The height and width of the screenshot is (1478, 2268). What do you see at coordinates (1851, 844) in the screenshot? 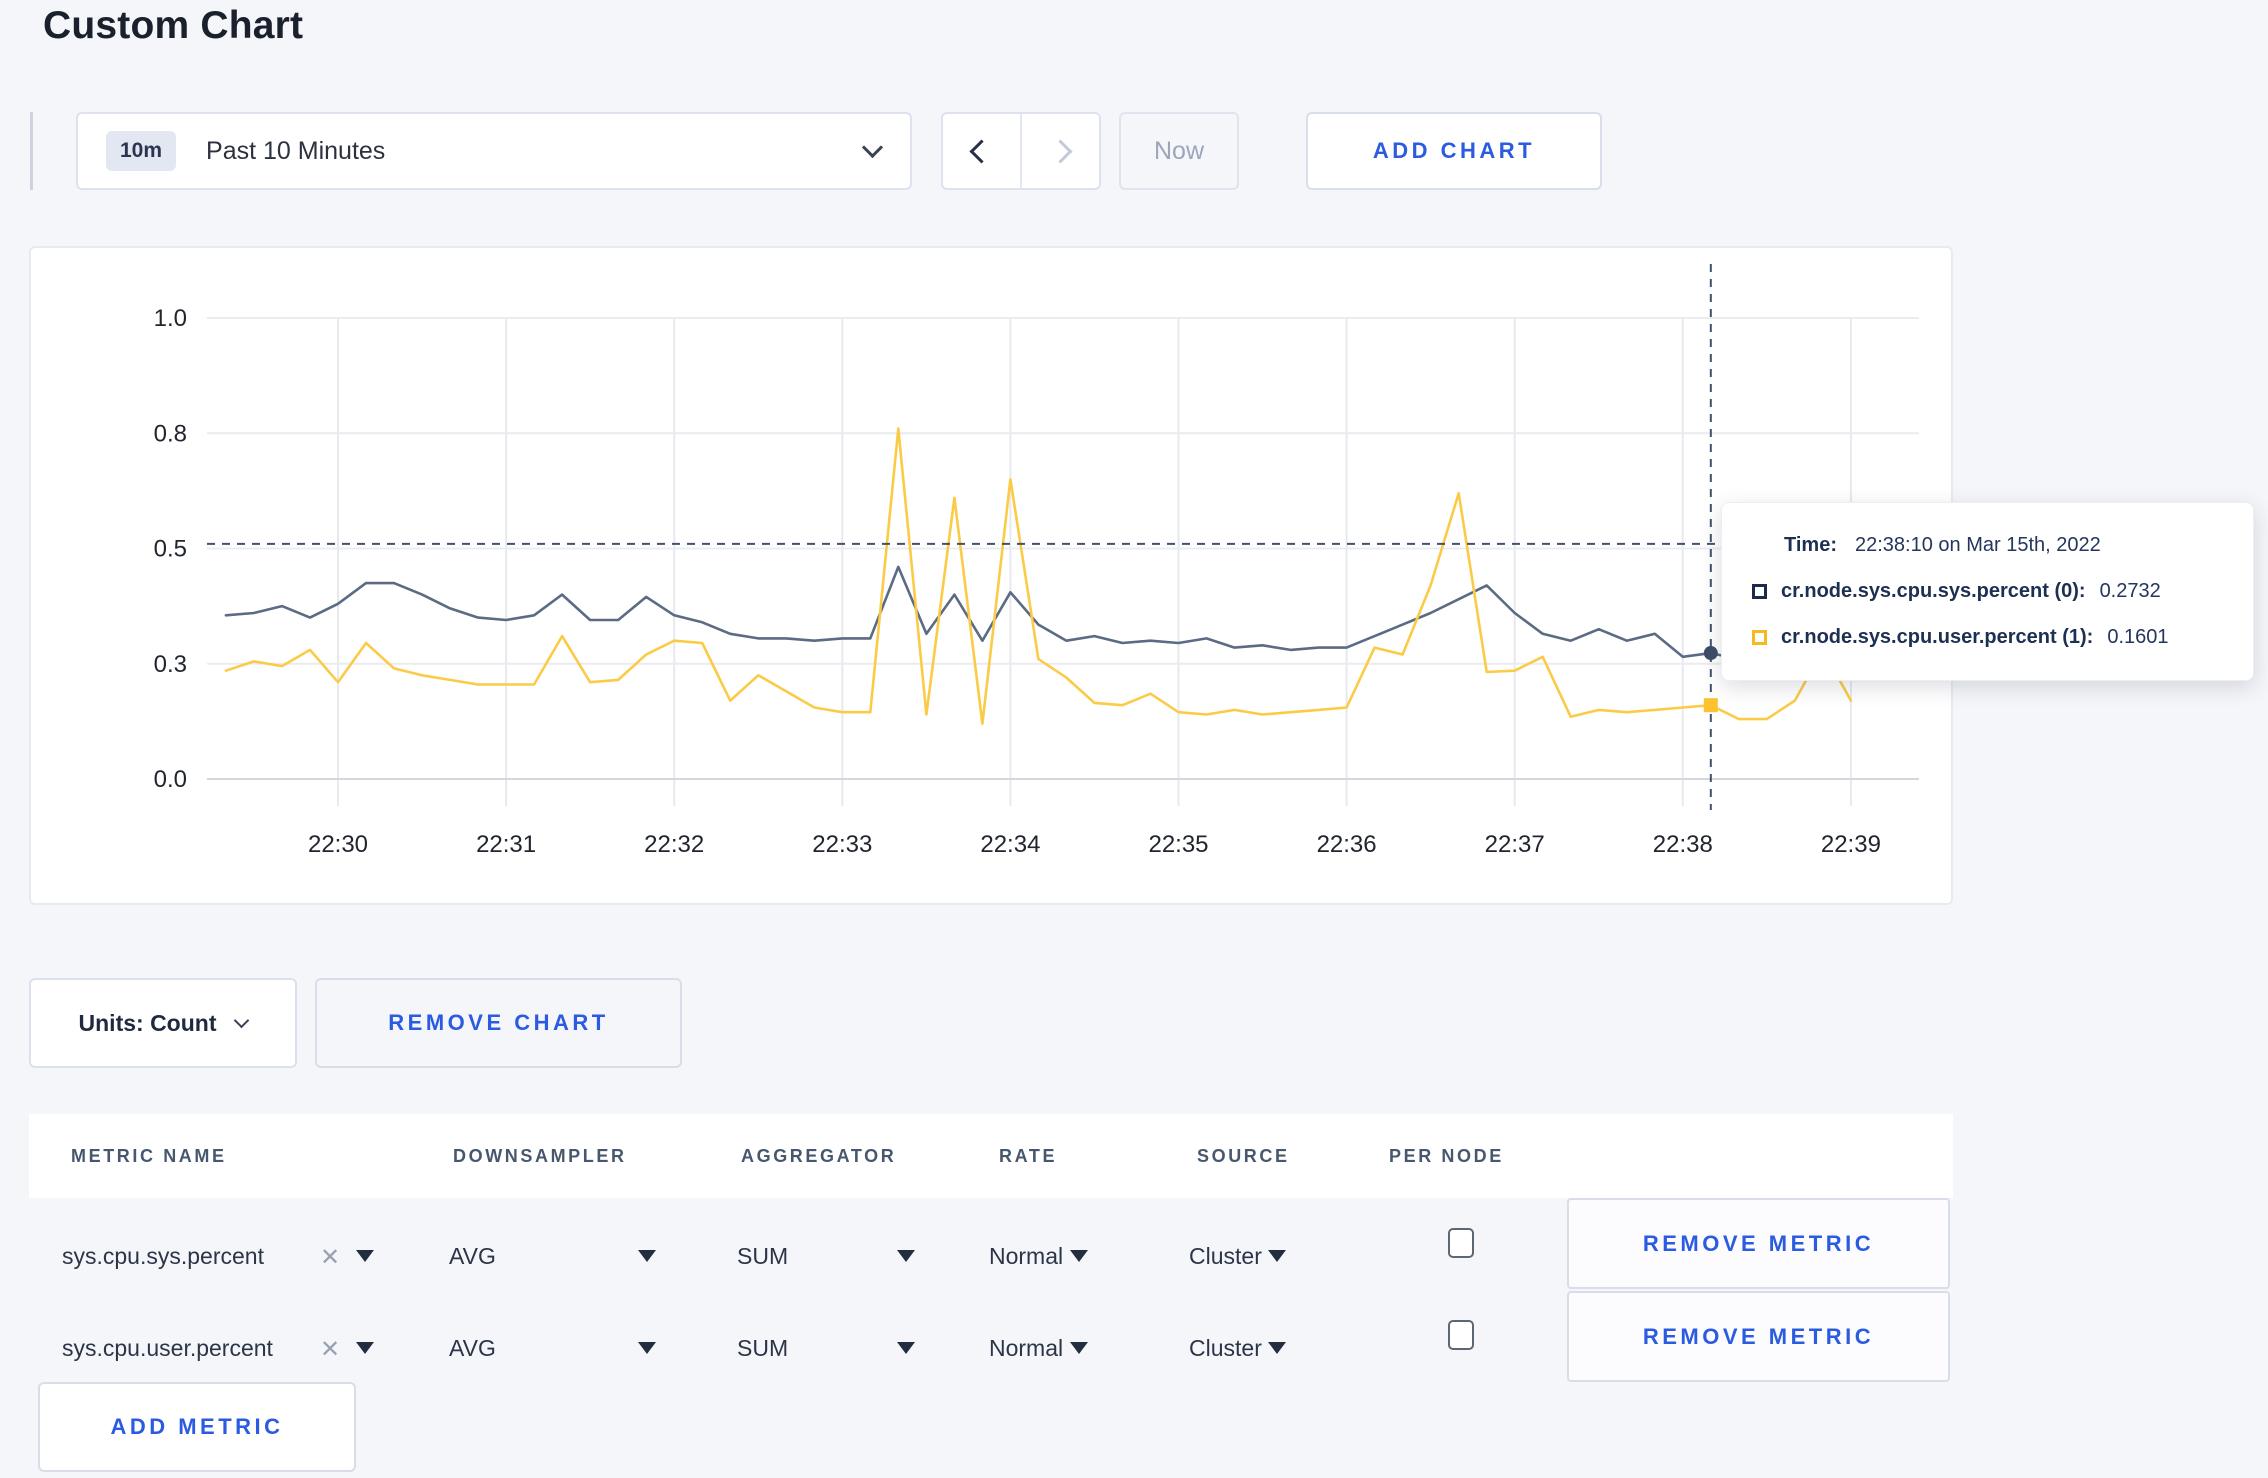
I see `svg-text: 22:39` at bounding box center [1851, 844].